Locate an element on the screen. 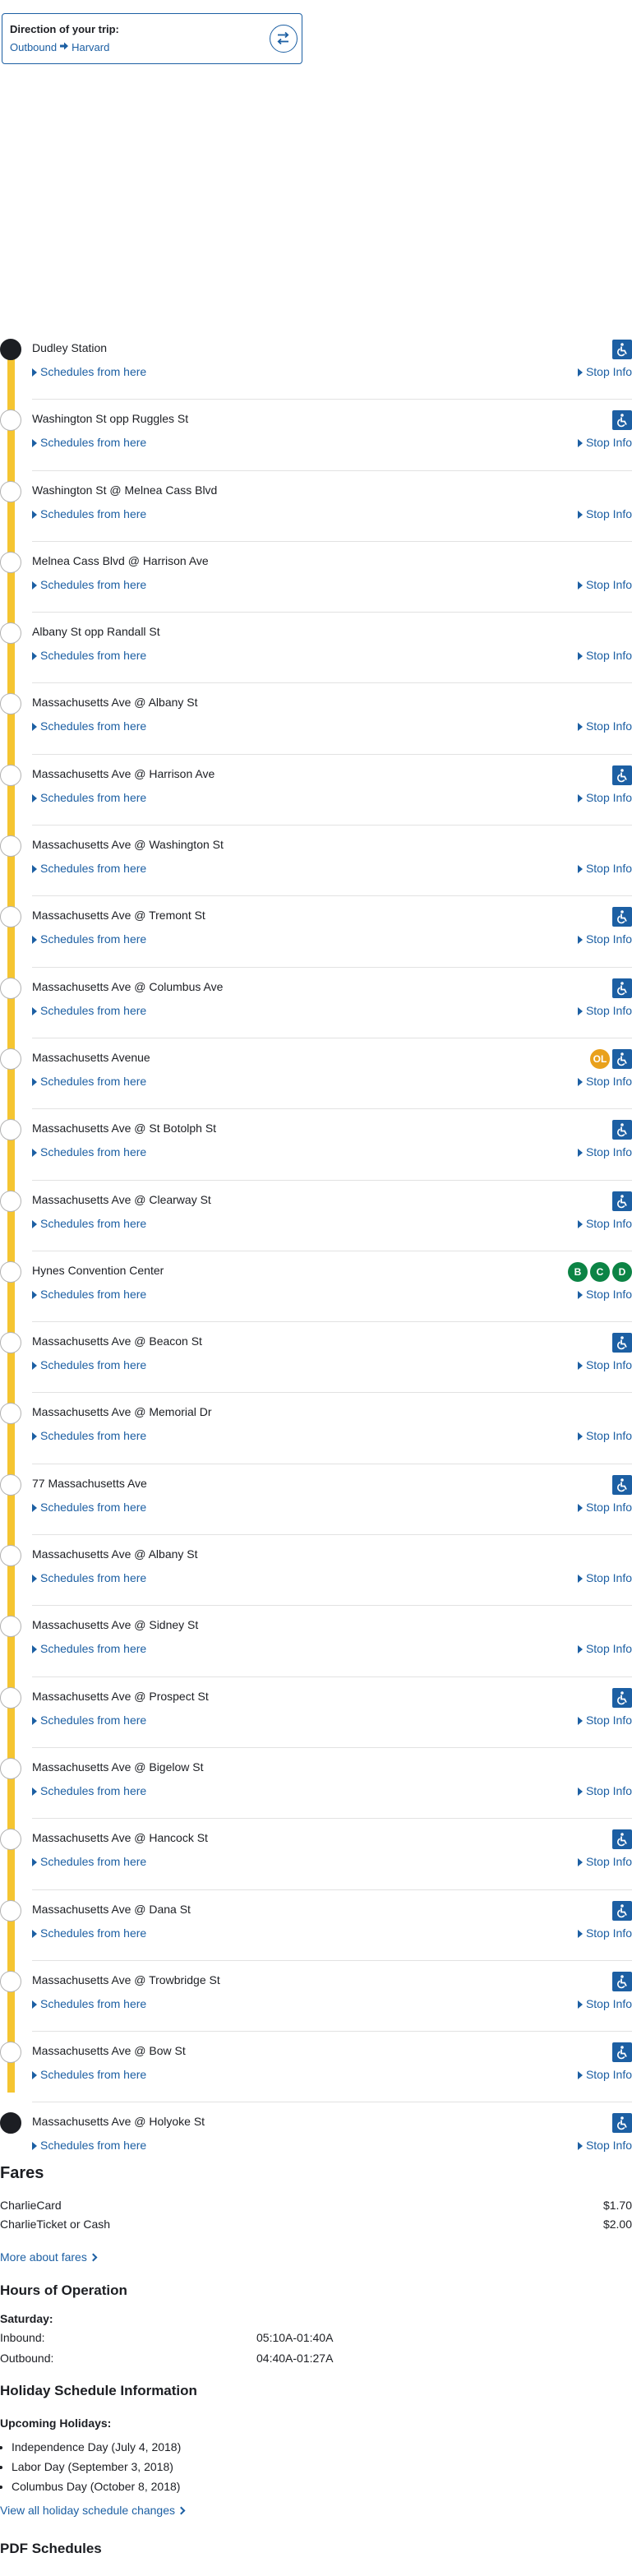  direction-value: Outbound Harvard is located at coordinates (59, 47).